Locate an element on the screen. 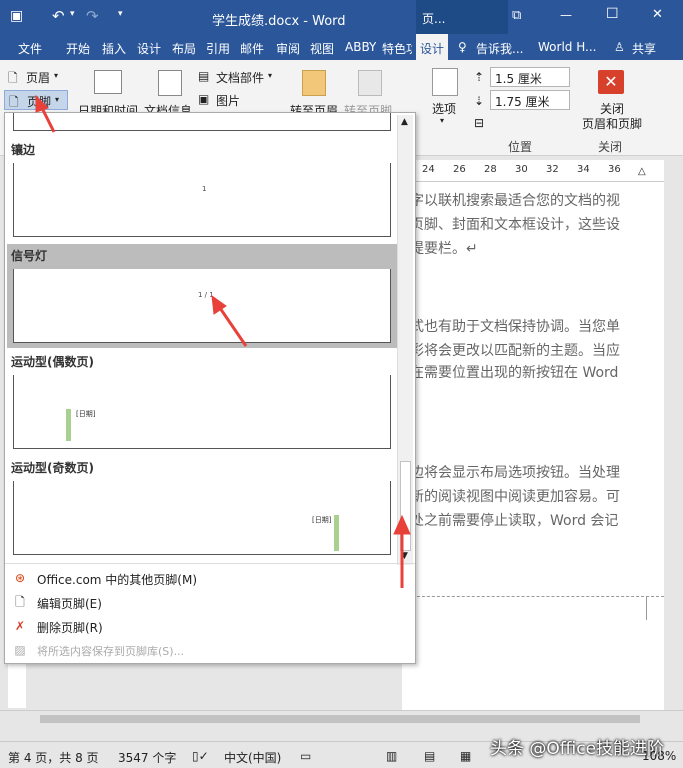 This screenshot has height=768, width=683. insert-alignment-tab-icon: ⊟ is located at coordinates (479, 123).